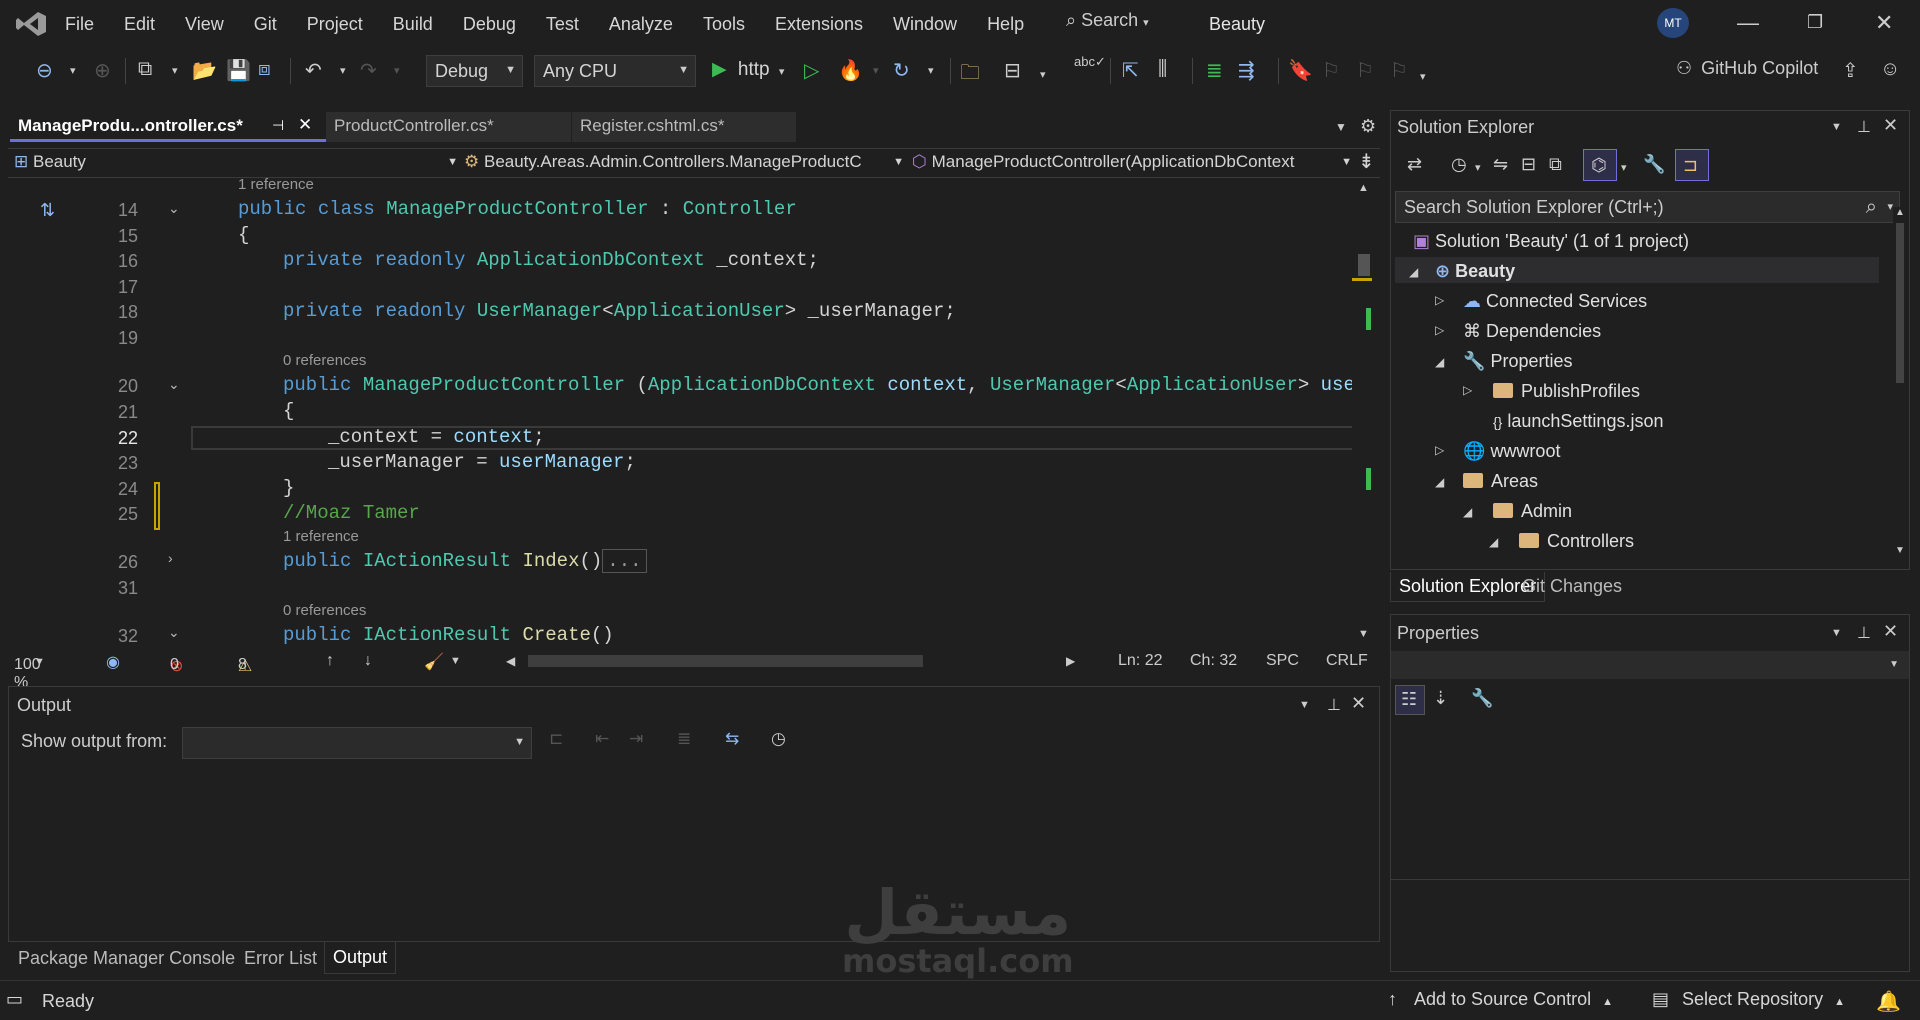 Image resolution: width=1920 pixels, height=1020 pixels. What do you see at coordinates (1572, 586) in the screenshot?
I see `tab-git-changes: Git Changes` at bounding box center [1572, 586].